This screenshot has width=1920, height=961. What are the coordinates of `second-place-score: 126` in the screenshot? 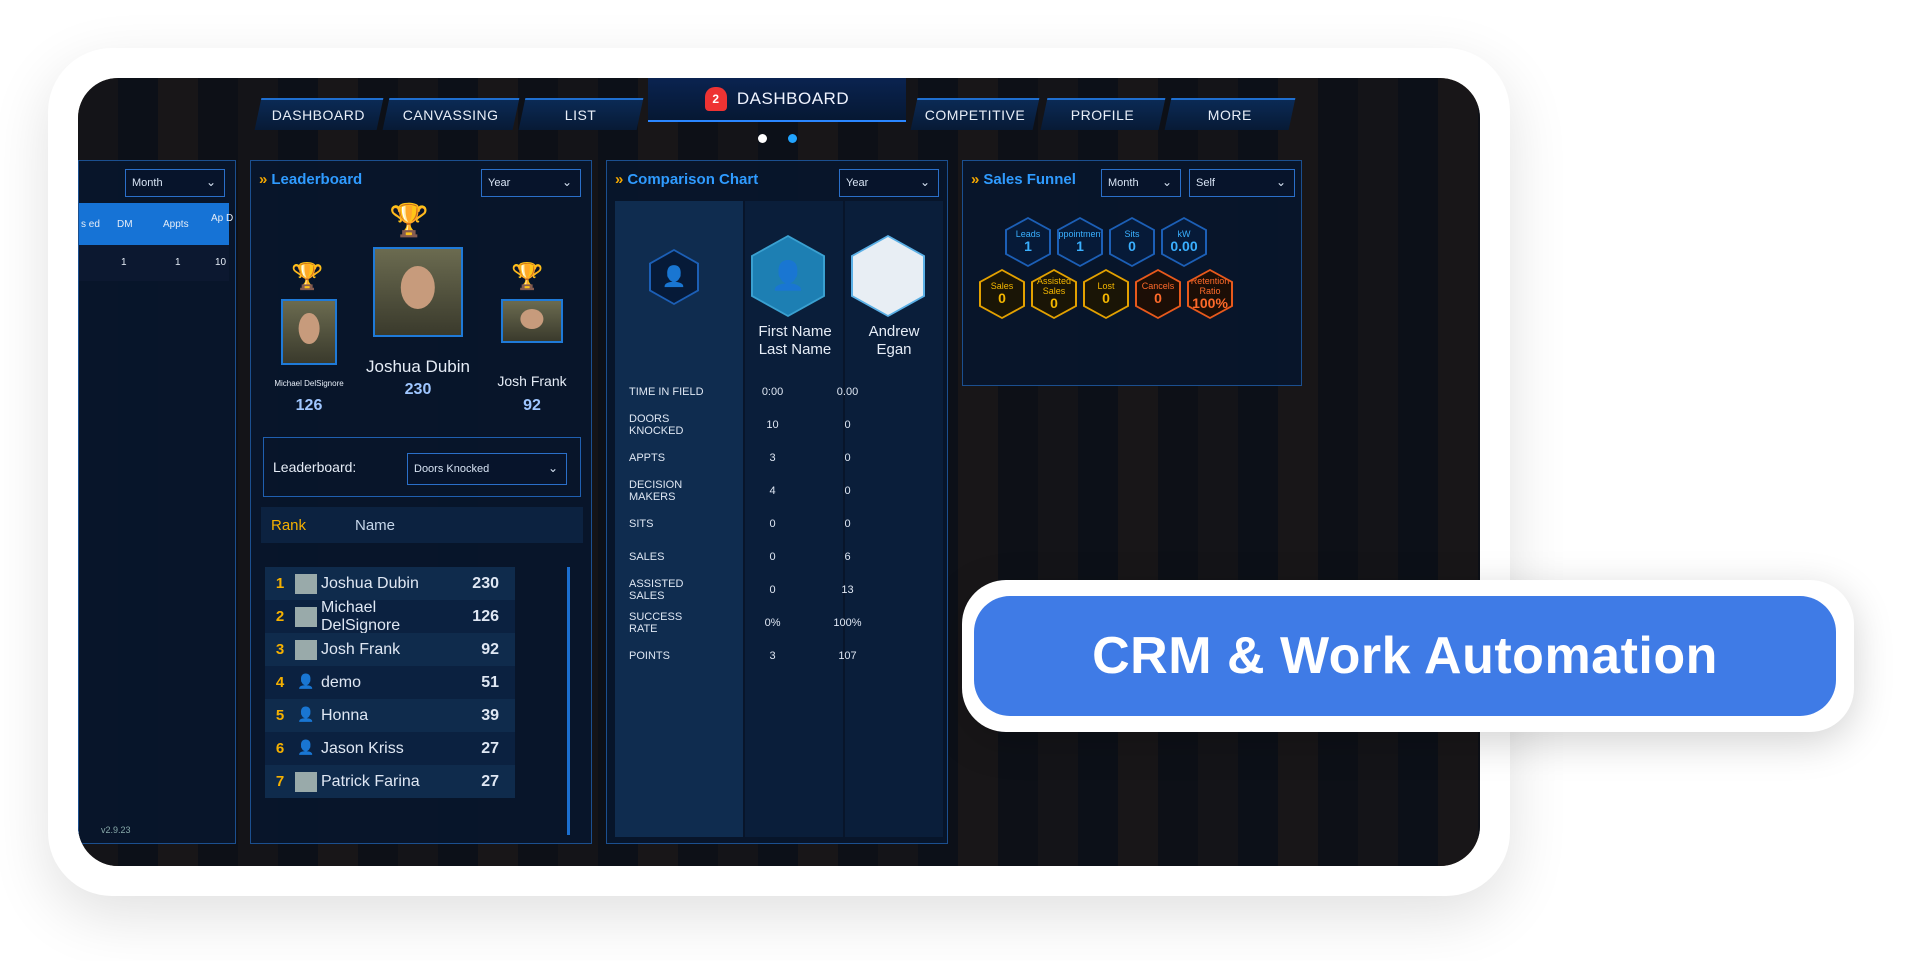 It's located at (309, 405).